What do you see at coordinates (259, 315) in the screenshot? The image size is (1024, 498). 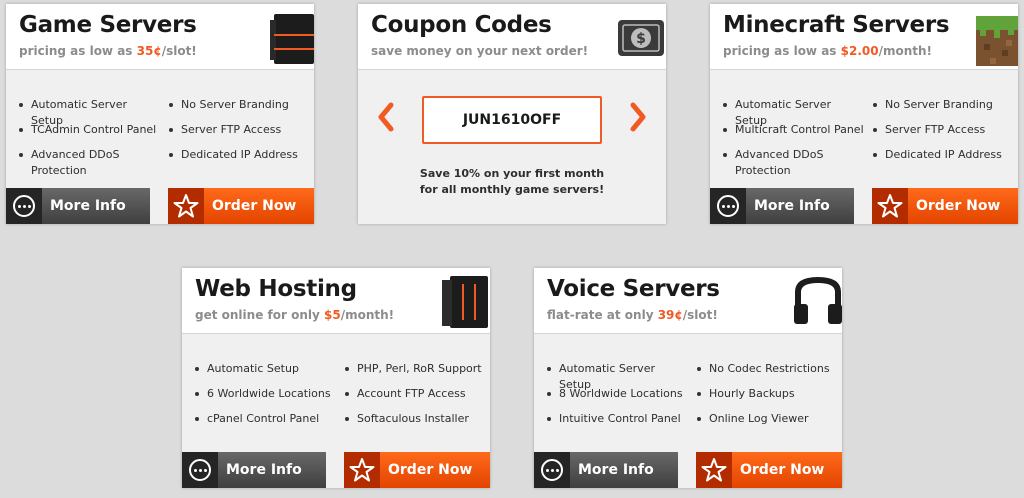 I see `subtitle-text: get online for only` at bounding box center [259, 315].